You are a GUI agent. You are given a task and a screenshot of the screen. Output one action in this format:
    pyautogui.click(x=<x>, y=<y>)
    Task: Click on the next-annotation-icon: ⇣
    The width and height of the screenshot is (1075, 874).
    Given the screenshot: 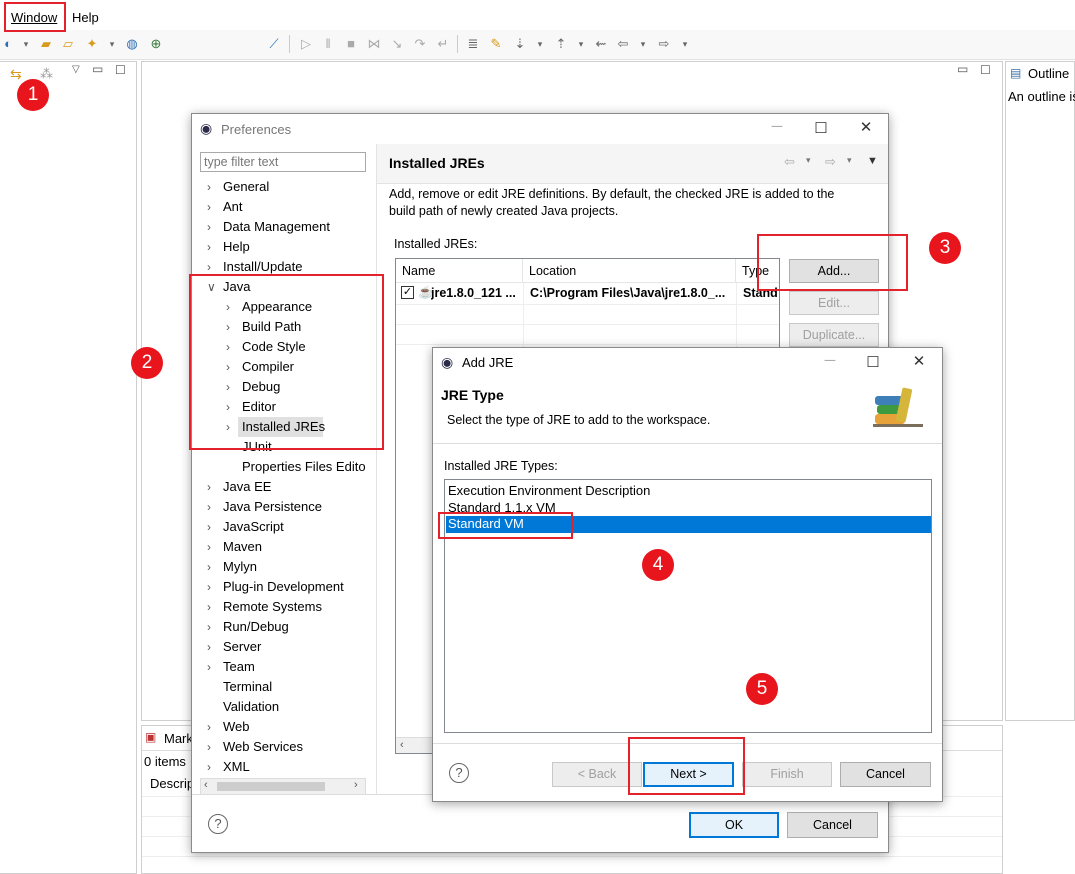 What is the action you would take?
    pyautogui.click(x=520, y=44)
    